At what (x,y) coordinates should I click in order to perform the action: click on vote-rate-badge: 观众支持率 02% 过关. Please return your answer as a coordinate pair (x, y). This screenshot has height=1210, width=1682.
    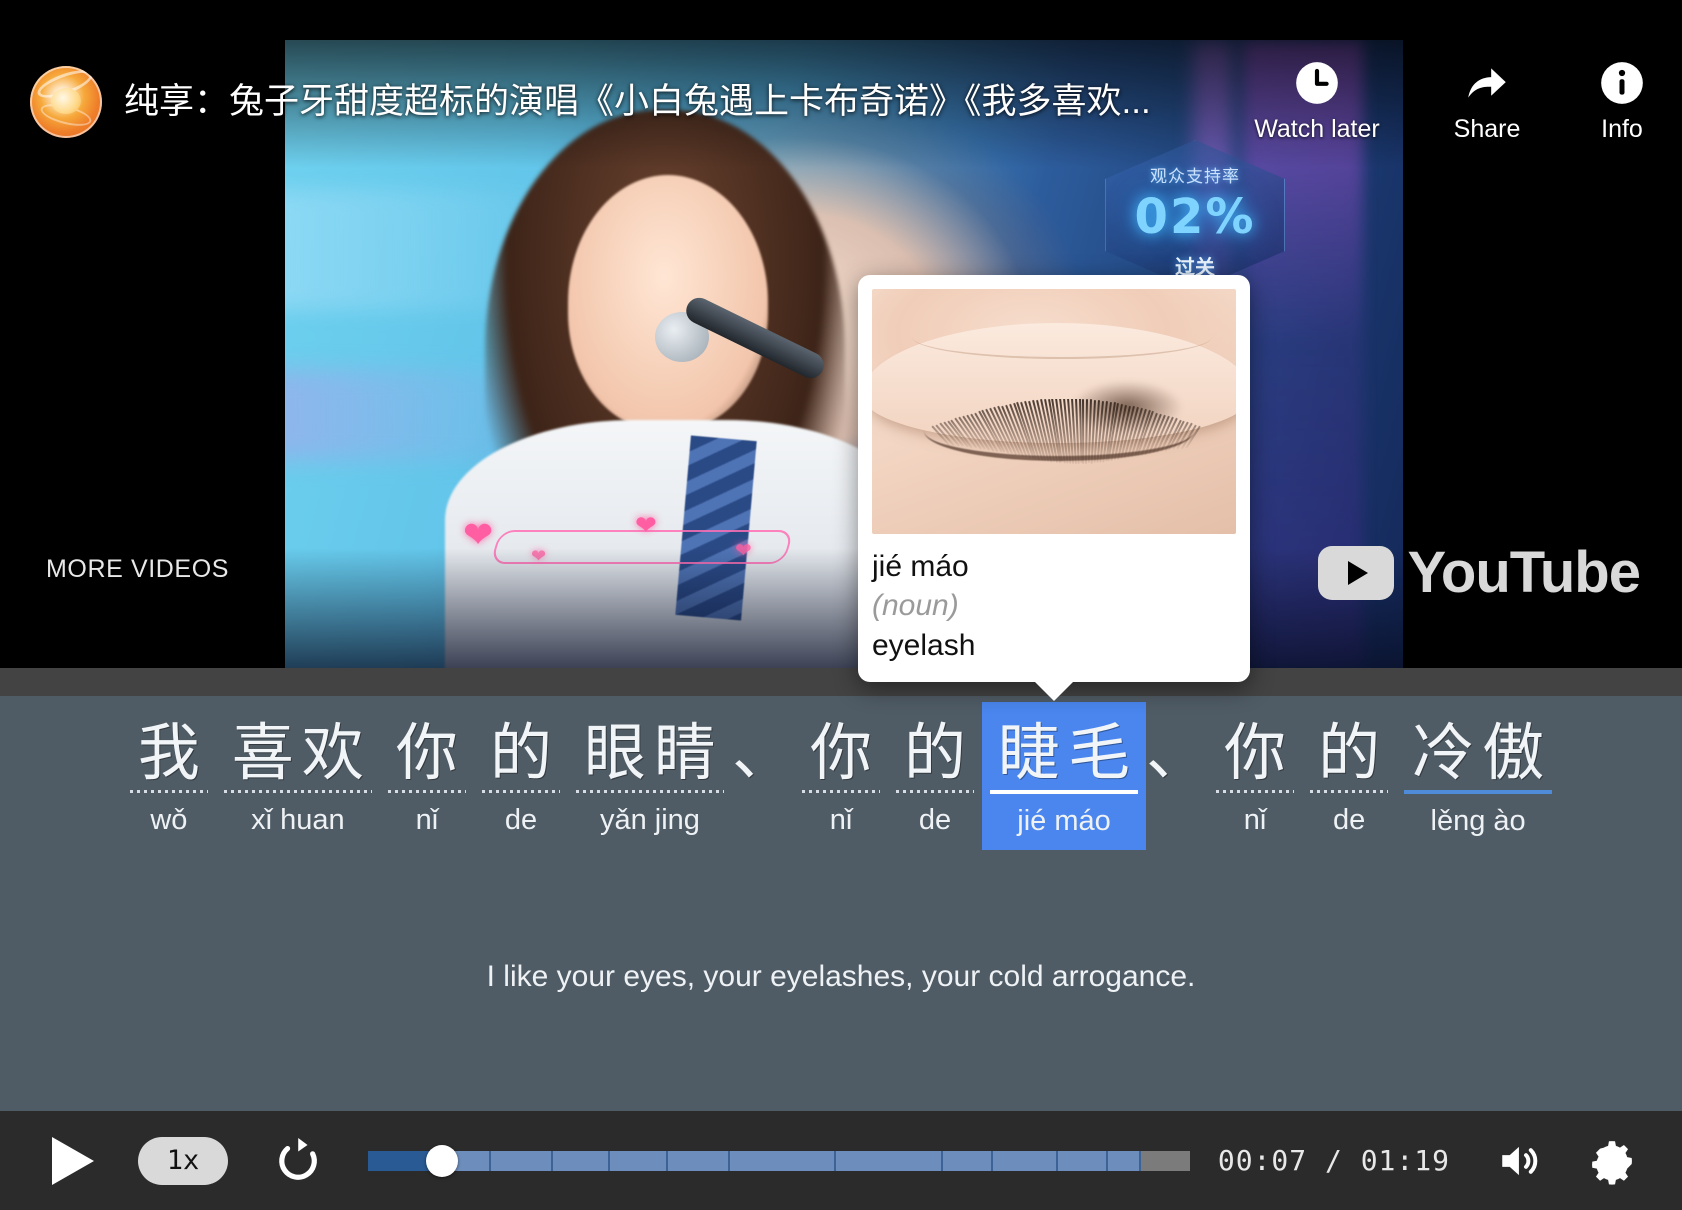
    Looking at the image, I should click on (1195, 215).